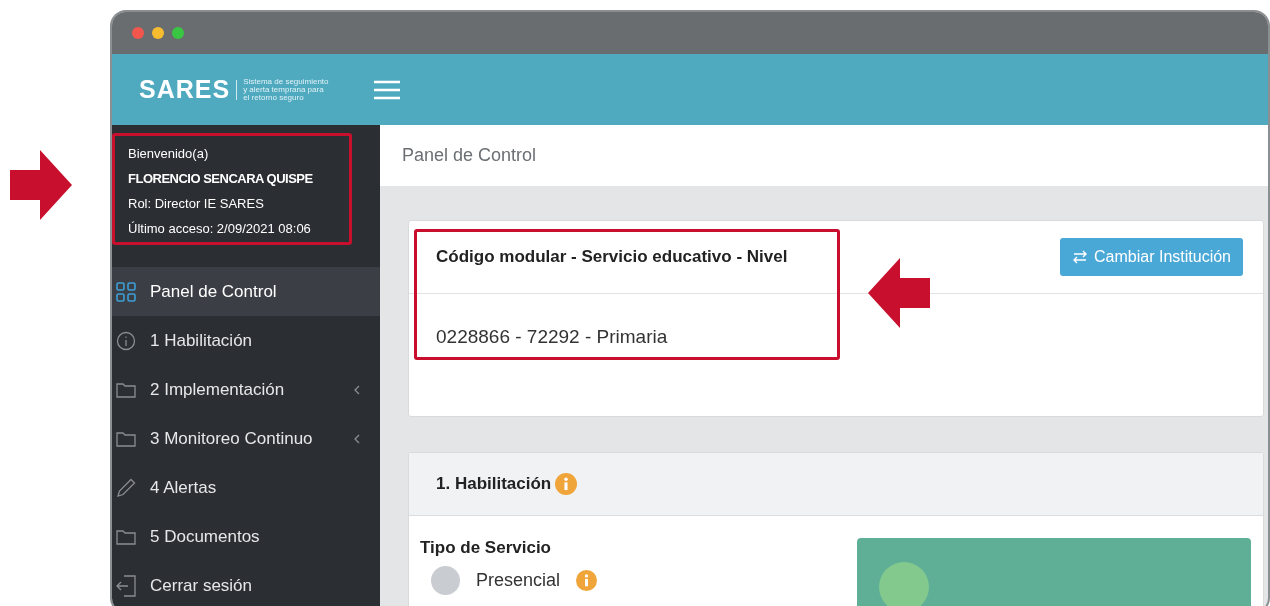 The width and height of the screenshot is (1270, 606). I want to click on menu-icon, so click(387, 89).